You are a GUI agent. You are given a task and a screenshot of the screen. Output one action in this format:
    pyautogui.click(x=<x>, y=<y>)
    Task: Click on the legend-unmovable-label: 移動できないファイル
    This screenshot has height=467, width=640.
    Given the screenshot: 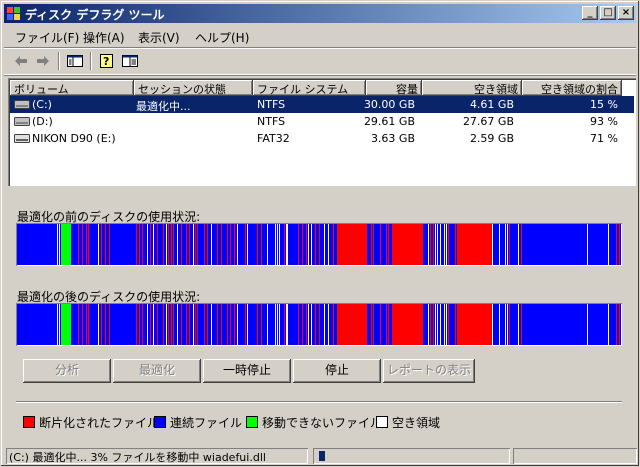 What is the action you would take?
    pyautogui.click(x=322, y=423)
    